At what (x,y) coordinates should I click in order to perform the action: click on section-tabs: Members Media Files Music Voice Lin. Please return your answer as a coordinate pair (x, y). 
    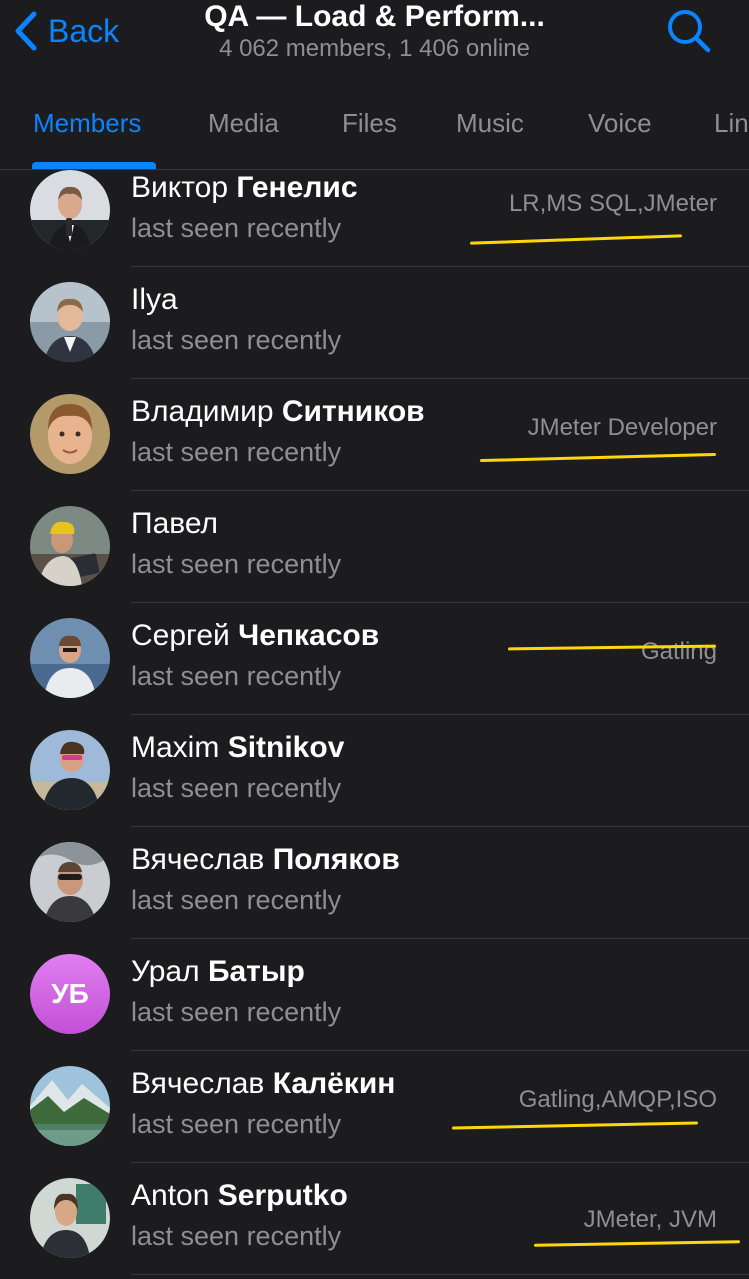
    Looking at the image, I should click on (374, 123).